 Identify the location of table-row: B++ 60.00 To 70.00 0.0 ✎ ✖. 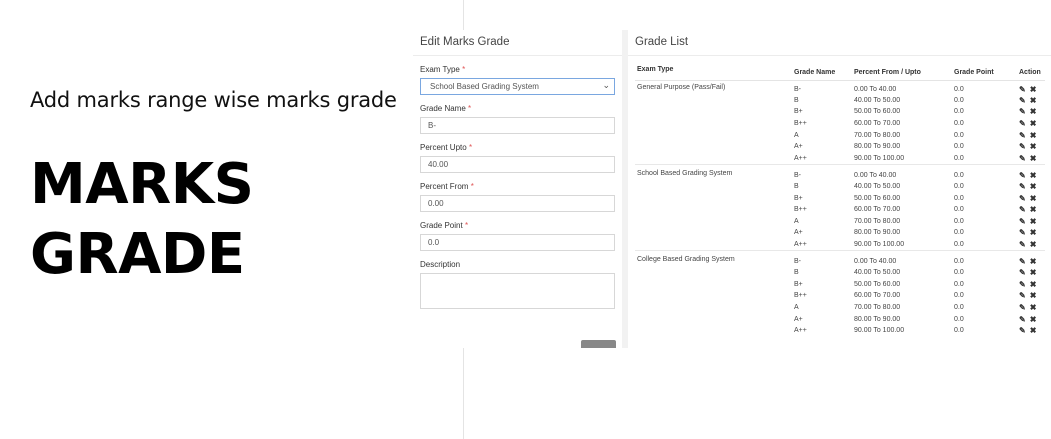
(840, 124).